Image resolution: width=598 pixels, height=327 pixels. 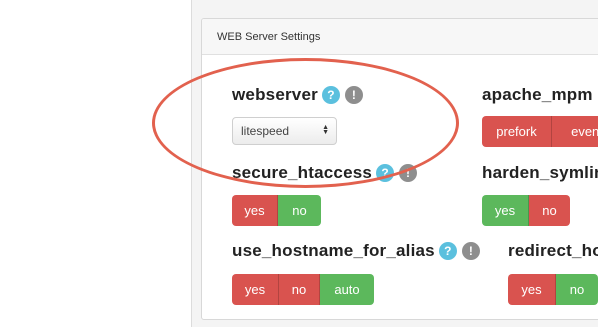 I want to click on up-down-caret-icon: ▲ ▼, so click(x=325, y=130).